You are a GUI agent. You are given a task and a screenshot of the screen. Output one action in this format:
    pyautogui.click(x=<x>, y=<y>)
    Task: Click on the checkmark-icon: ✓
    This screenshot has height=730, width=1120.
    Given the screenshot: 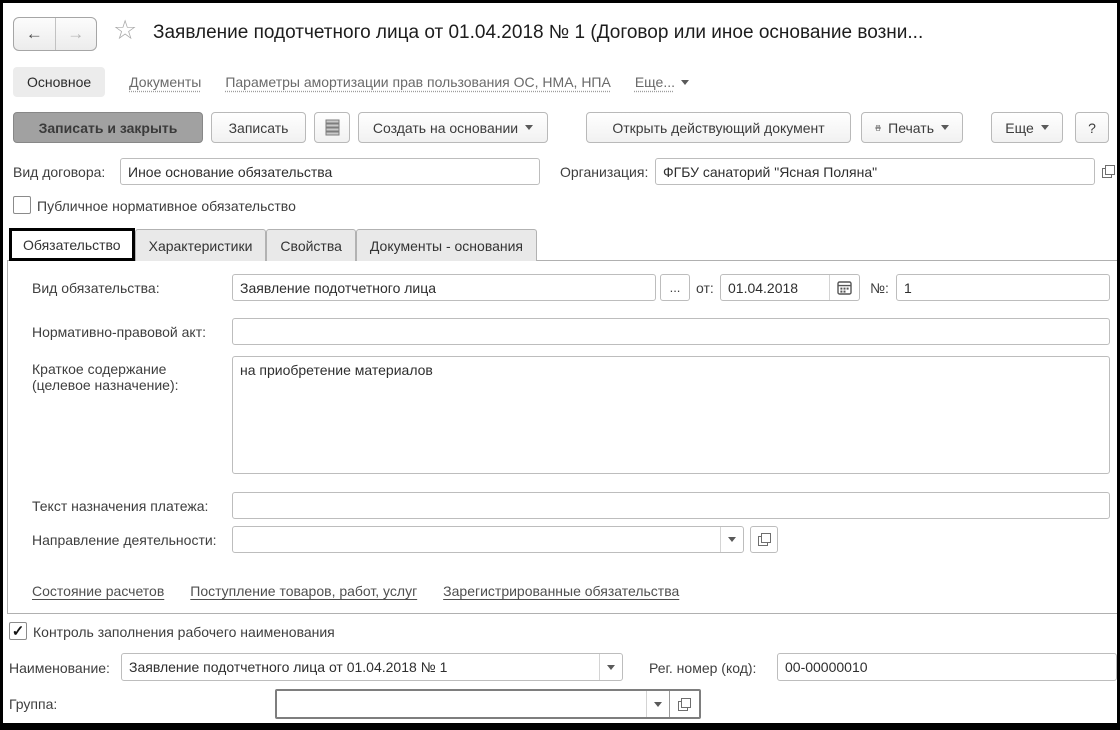 What is the action you would take?
    pyautogui.click(x=18, y=631)
    